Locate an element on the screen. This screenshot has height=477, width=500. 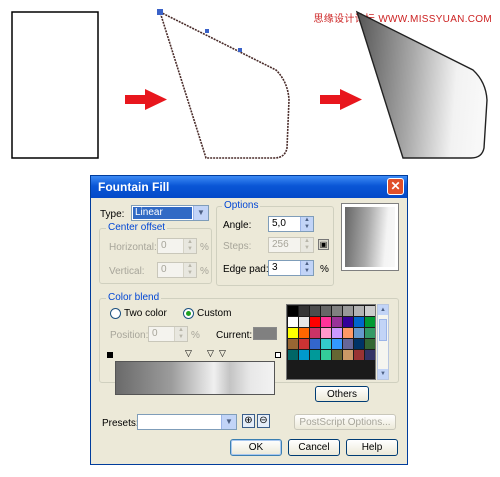
arrow-icon is located at coordinates (146, 99).